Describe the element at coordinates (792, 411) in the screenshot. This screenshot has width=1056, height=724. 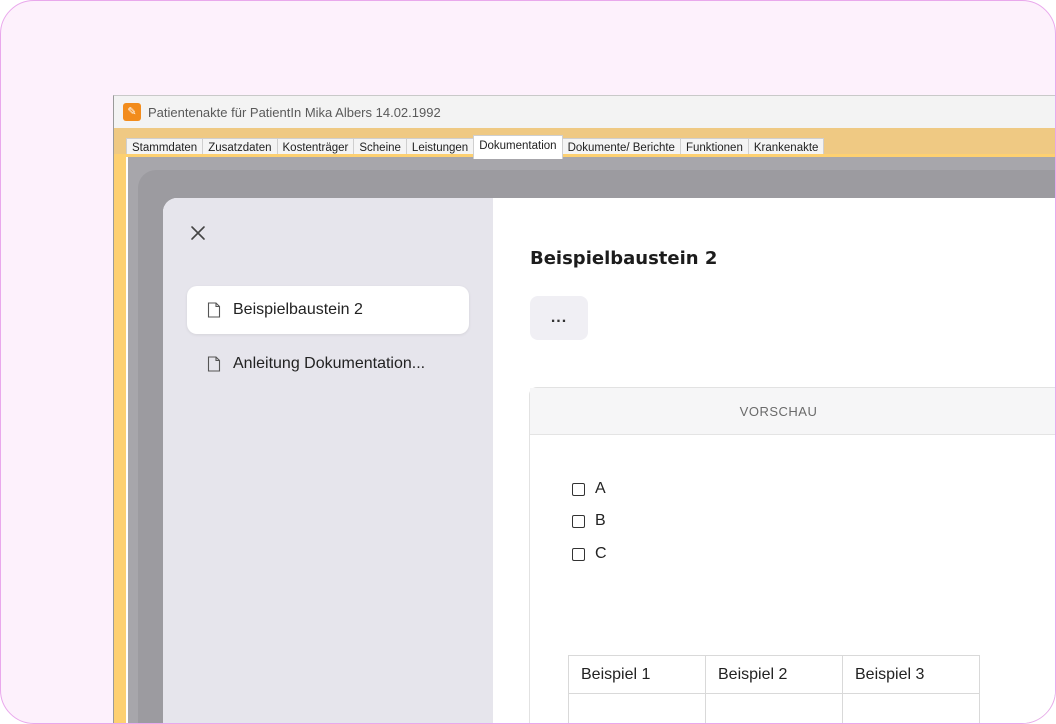
I see `preview-header: VORSCHAU` at that location.